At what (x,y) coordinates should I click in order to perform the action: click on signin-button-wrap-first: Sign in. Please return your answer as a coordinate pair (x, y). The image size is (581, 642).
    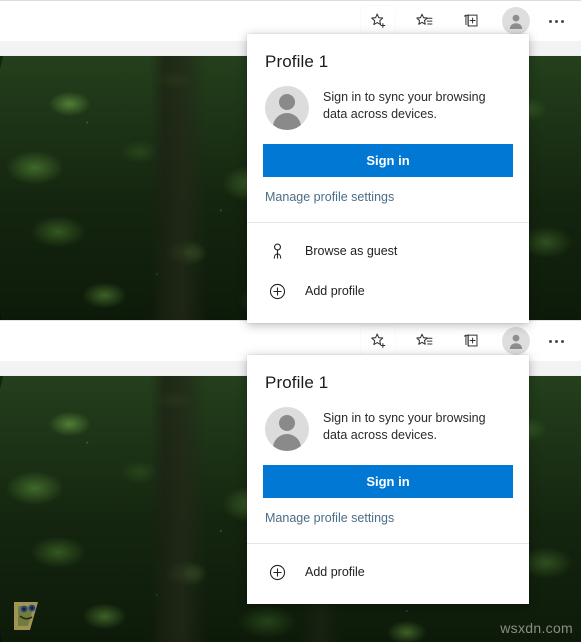
    Looking at the image, I should click on (388, 153).